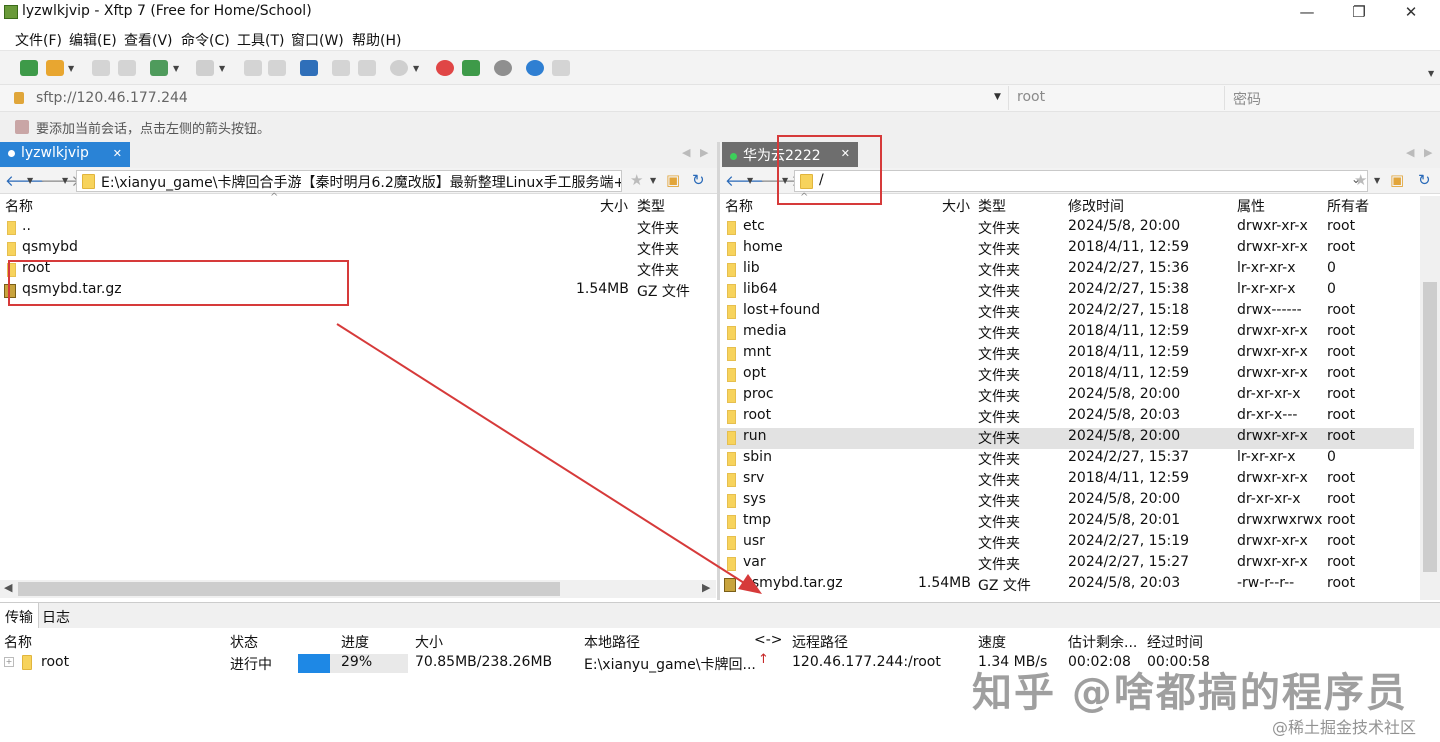  What do you see at coordinates (1067, 522) in the screenshot?
I see `list-item: tmp 文件夹 2024/5/8, 20:01 drwxrwxrwx root` at bounding box center [1067, 522].